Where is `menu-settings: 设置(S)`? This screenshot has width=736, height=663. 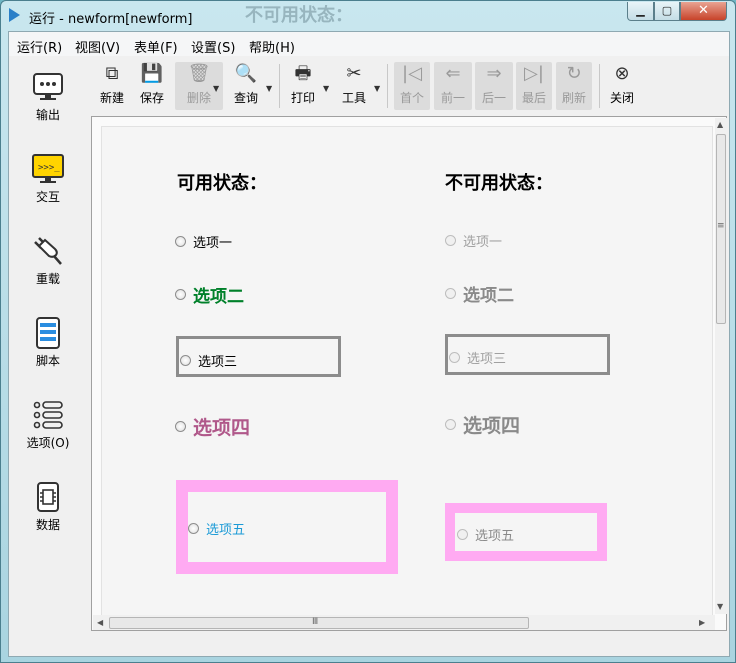
menu-settings: 设置(S) is located at coordinates (213, 46).